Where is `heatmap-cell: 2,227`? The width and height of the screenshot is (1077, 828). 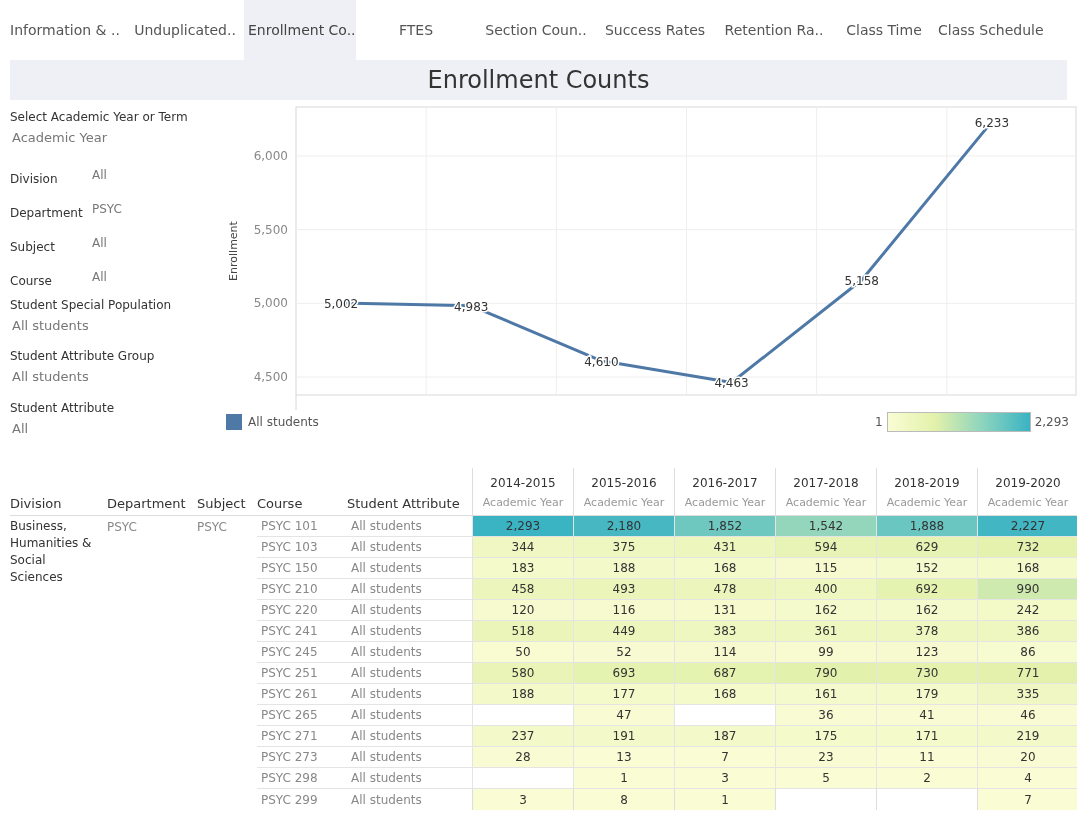 heatmap-cell: 2,227 is located at coordinates (1027, 526).